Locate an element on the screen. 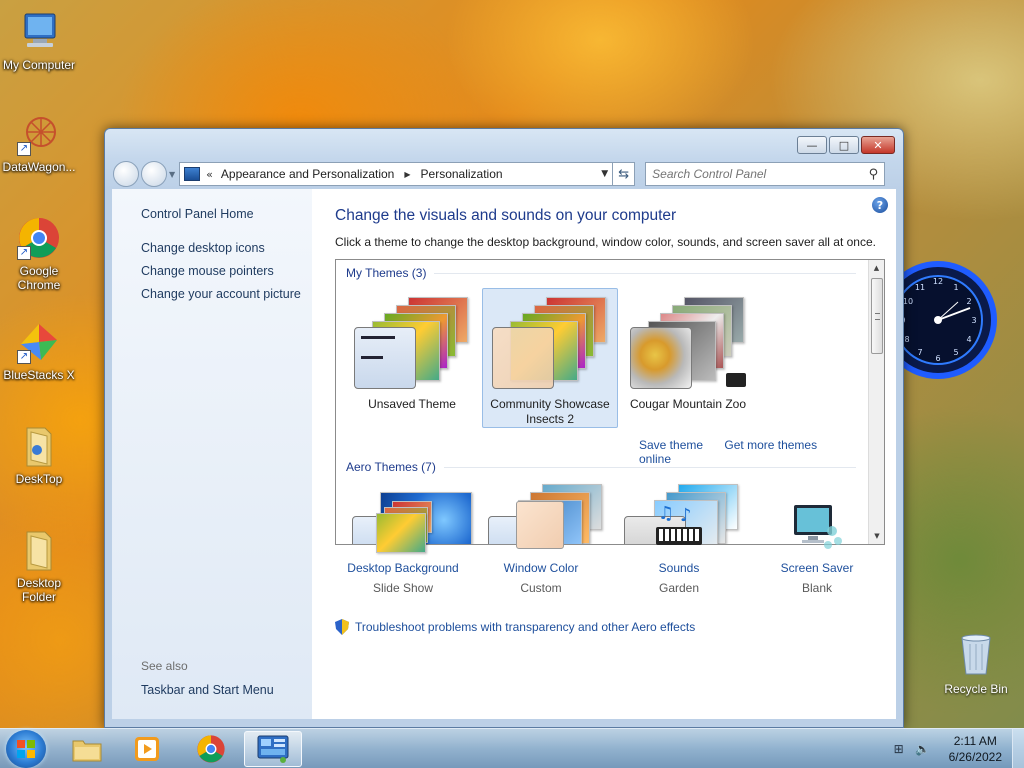 Image resolution: width=1024 pixels, height=768 pixels. media-player-icon is located at coordinates (147, 749).